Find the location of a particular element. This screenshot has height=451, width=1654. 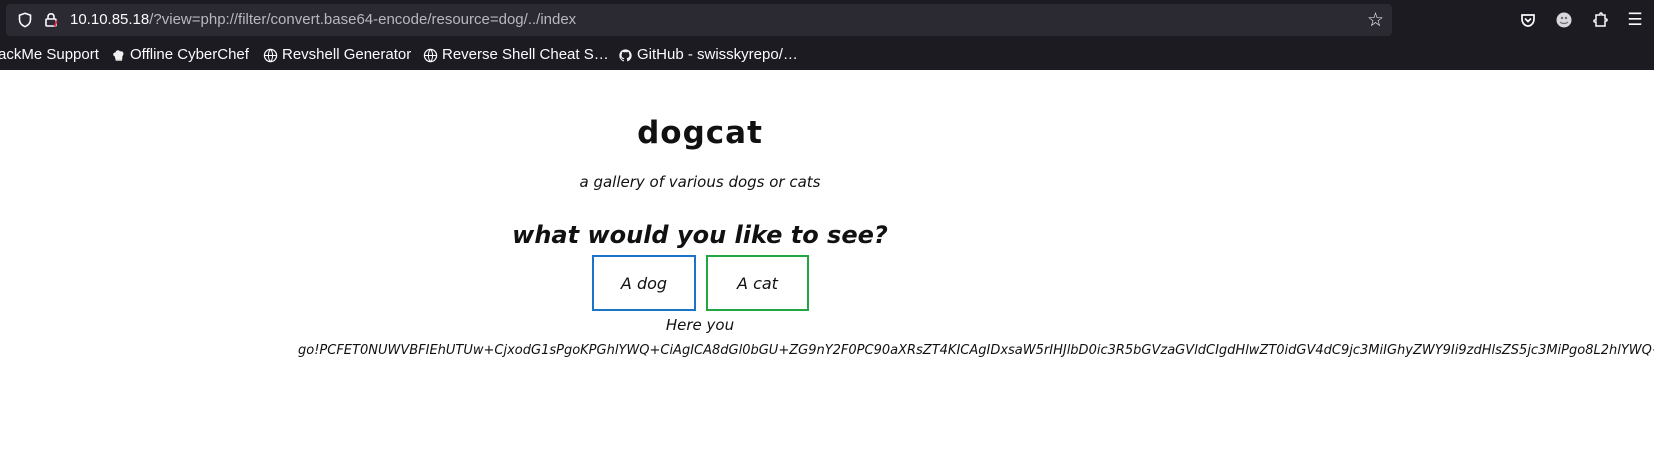

cat-button: A cat is located at coordinates (757, 283).